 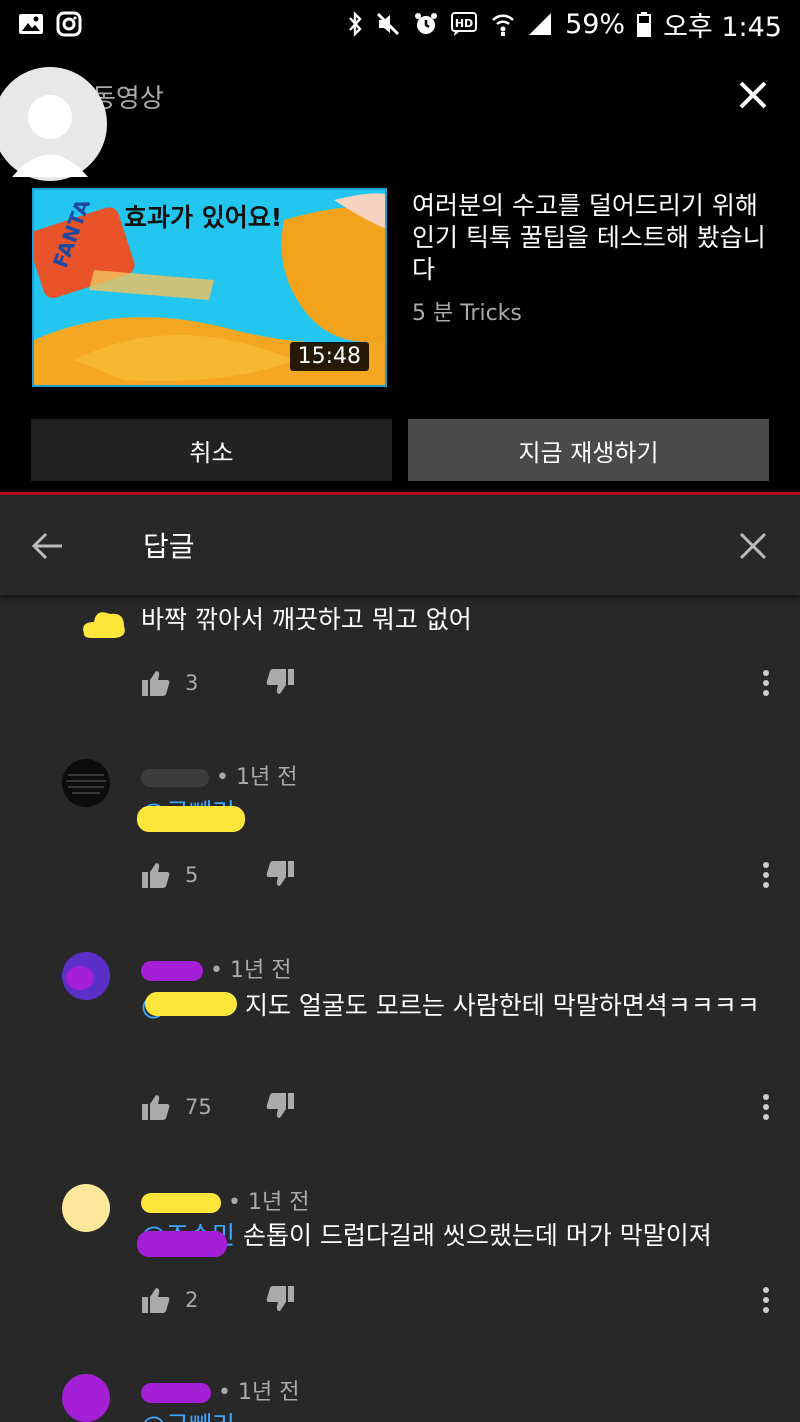 I want to click on like-count: 75, so click(x=198, y=1107).